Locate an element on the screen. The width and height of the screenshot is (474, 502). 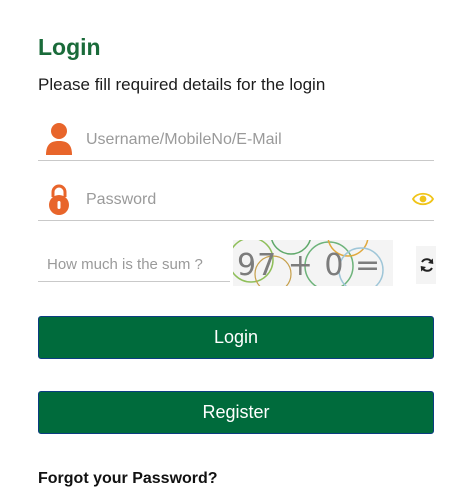
captcha-field-group is located at coordinates (134, 262).